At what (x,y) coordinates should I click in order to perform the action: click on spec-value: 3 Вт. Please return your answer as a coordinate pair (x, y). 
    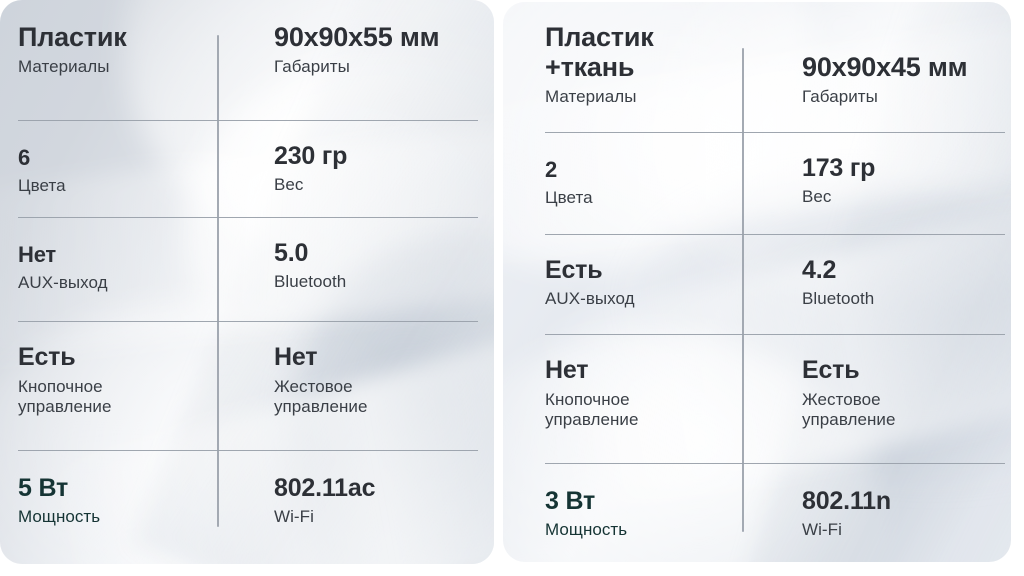
    Looking at the image, I should click on (570, 501).